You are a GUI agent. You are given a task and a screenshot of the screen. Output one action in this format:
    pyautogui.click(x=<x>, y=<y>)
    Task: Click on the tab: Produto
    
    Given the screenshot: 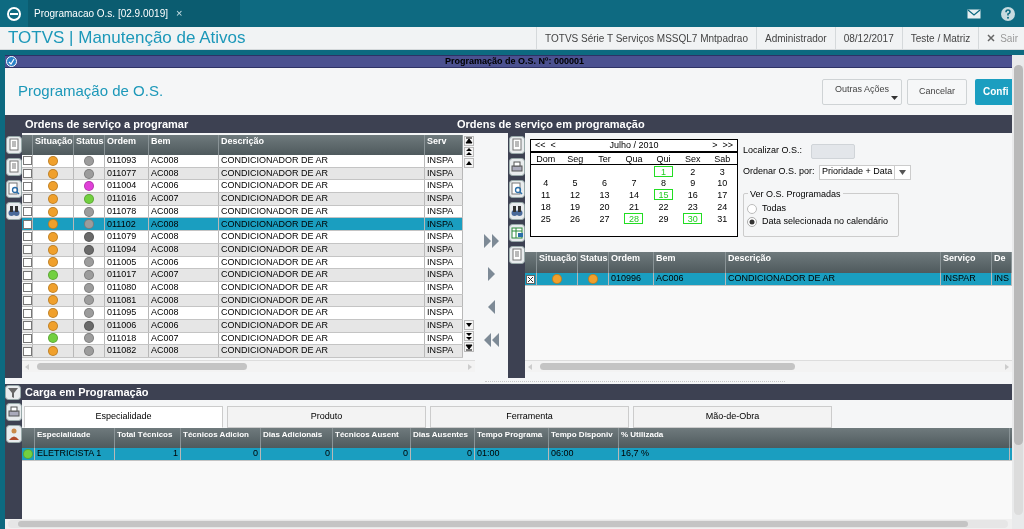 What is the action you would take?
    pyautogui.click(x=326, y=417)
    